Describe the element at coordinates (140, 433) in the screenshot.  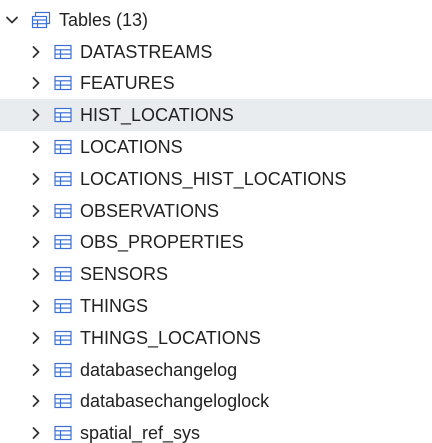
I see `tree-item-label: spatial_ref_sys` at that location.